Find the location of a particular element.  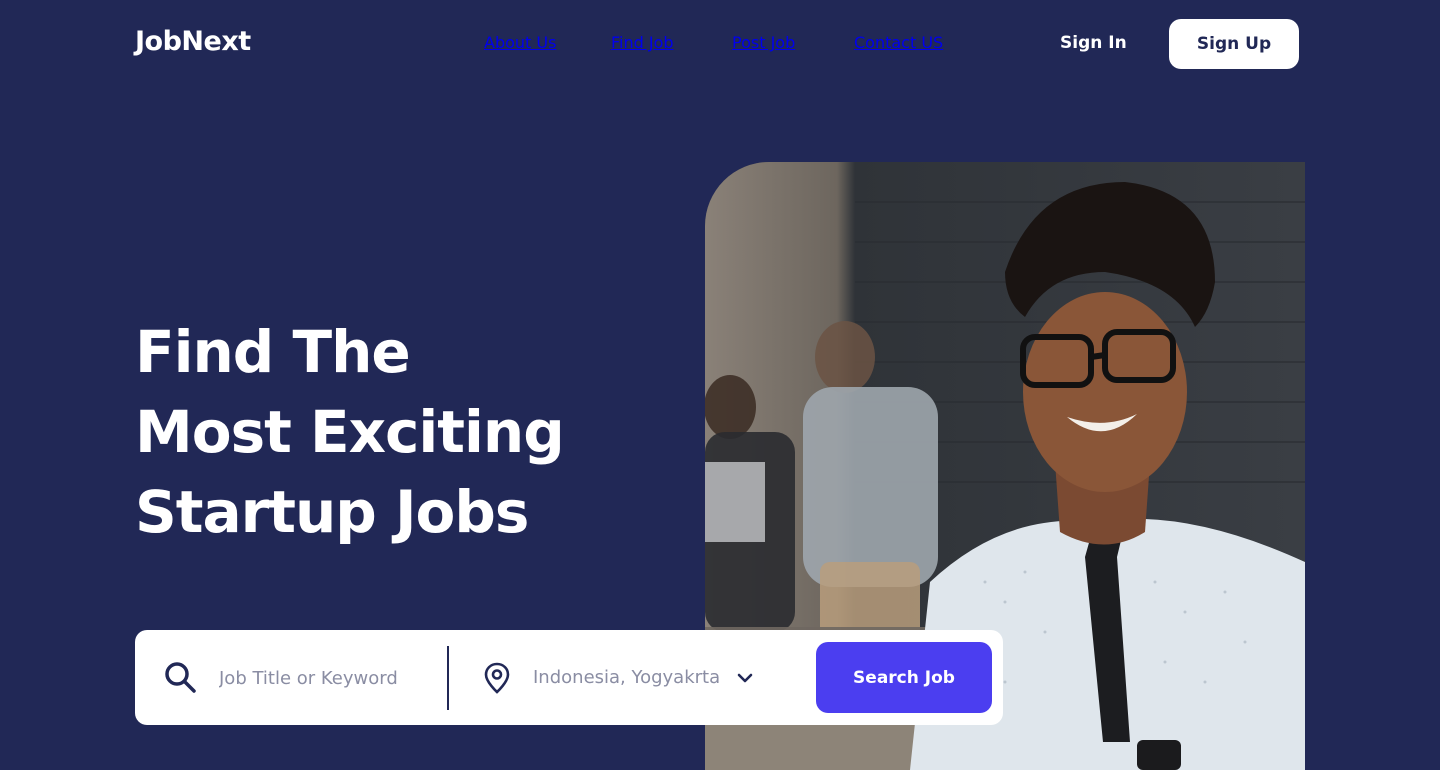

nav-post-job: Post Job is located at coordinates (763, 42).